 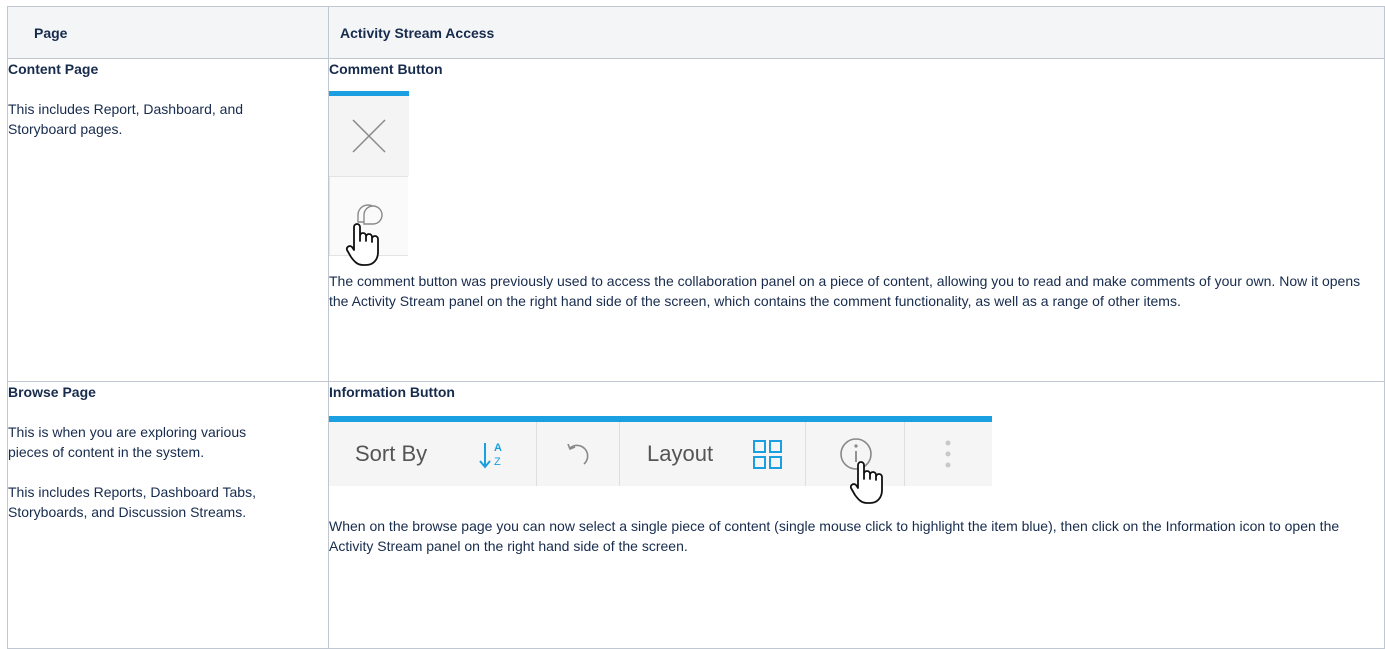 I want to click on svg-text: A, so click(x=498, y=448).